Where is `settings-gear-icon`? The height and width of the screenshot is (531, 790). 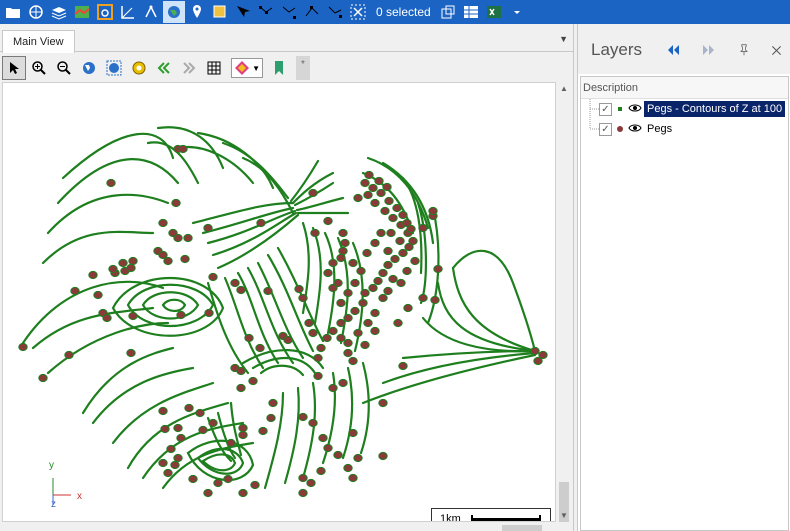
settings-gear-icon is located at coordinates (139, 68).